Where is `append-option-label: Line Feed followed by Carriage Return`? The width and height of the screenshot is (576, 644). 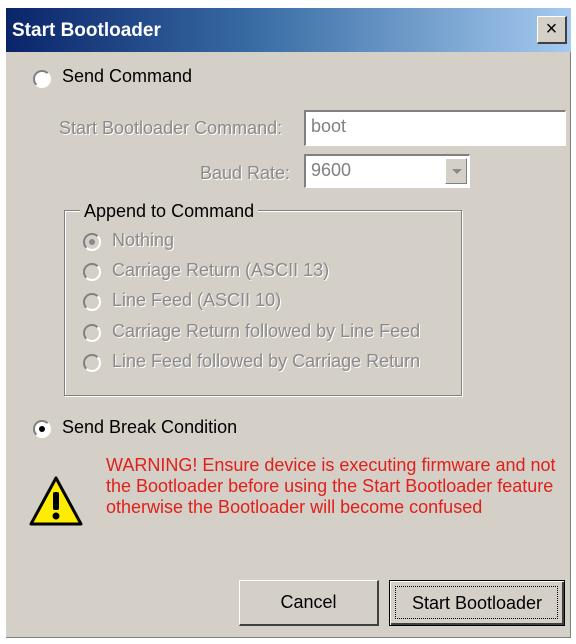 append-option-label: Line Feed followed by Carriage Return is located at coordinates (266, 361).